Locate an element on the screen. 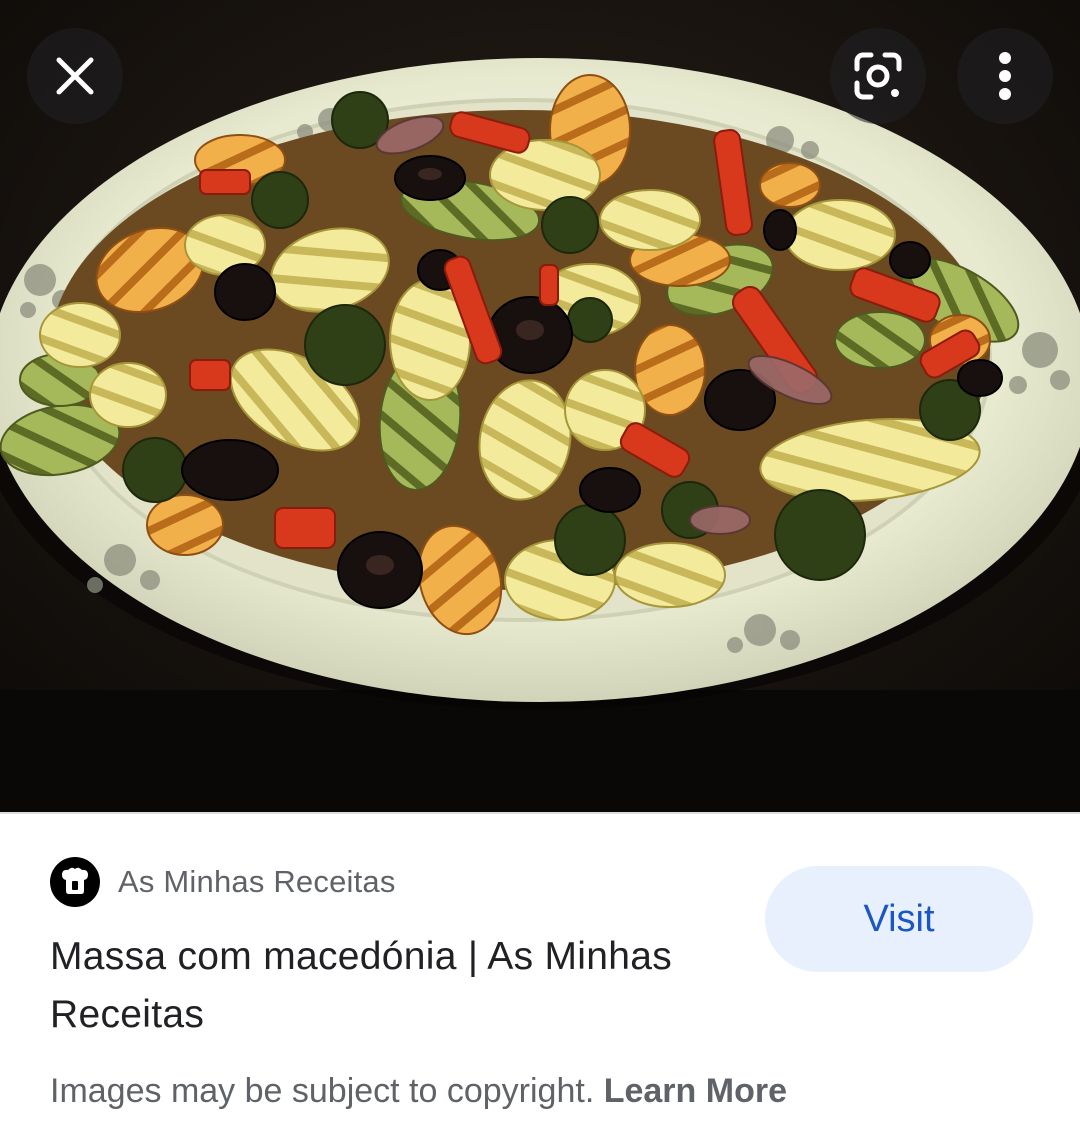 The image size is (1080, 1126). copyright-text: Images may be subject to copyright. is located at coordinates (322, 1091).